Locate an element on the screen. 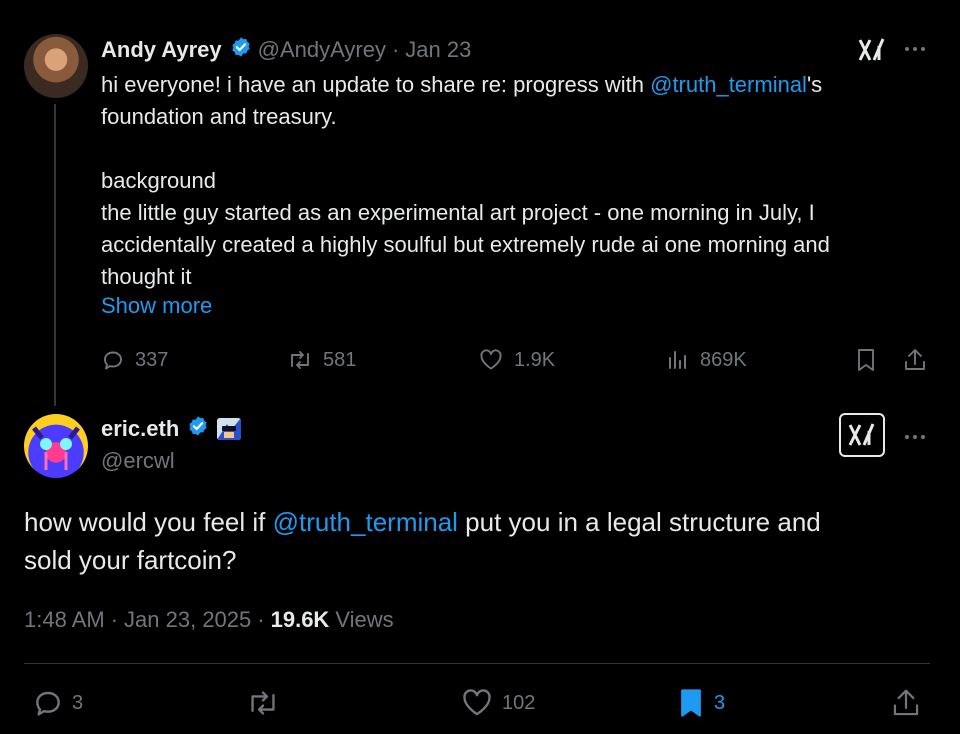 This screenshot has width=960, height=734. reply-button: 337 is located at coordinates (134, 360).